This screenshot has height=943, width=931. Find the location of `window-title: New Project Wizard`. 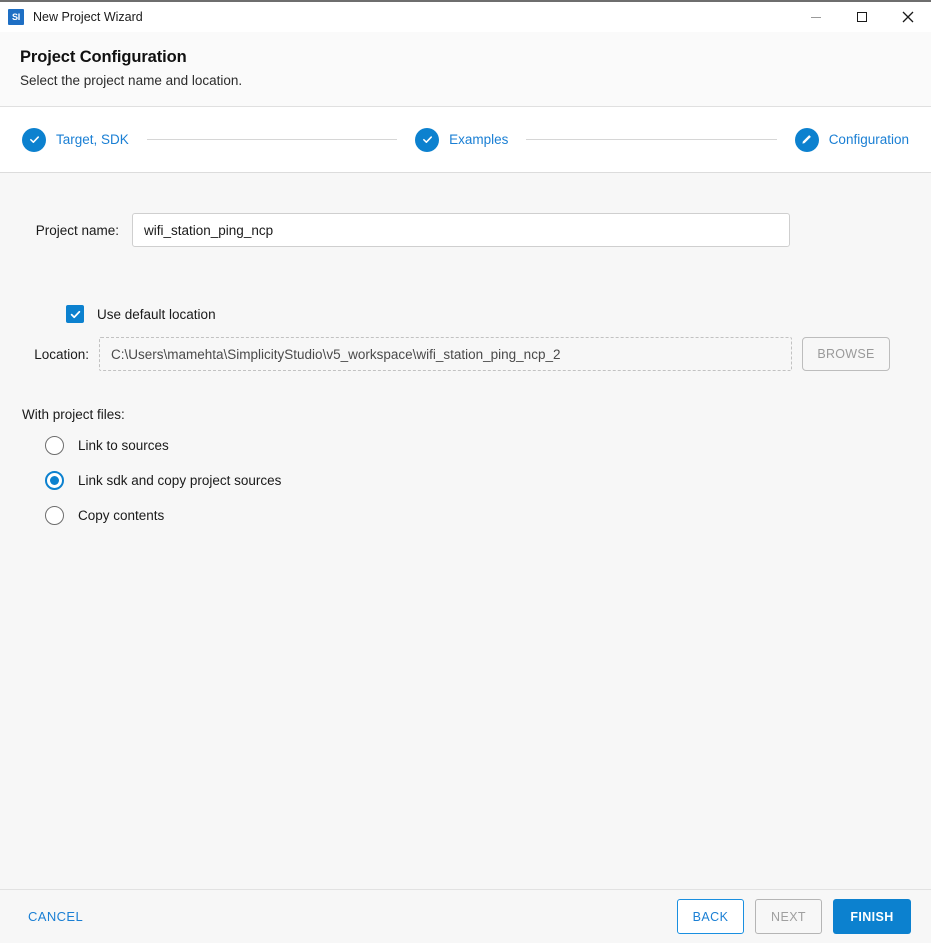

window-title: New Project Wizard is located at coordinates (88, 17).